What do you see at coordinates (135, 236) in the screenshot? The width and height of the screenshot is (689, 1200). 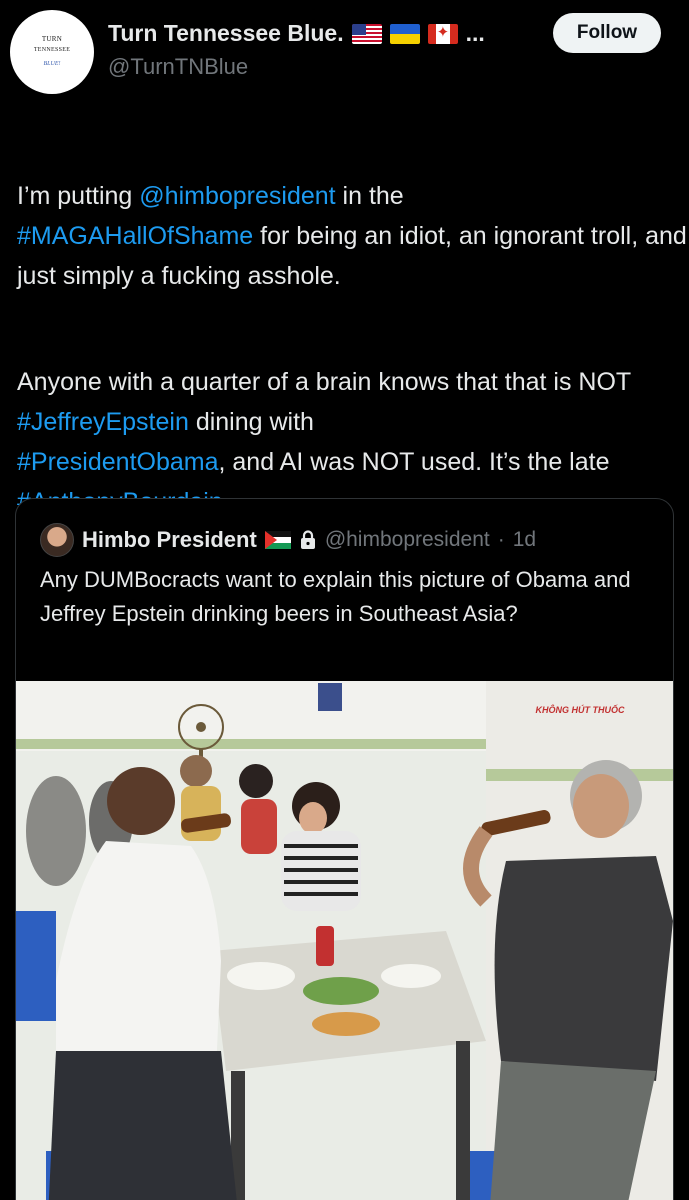 I see `hashtag-link: #MAGAHallOfShame` at bounding box center [135, 236].